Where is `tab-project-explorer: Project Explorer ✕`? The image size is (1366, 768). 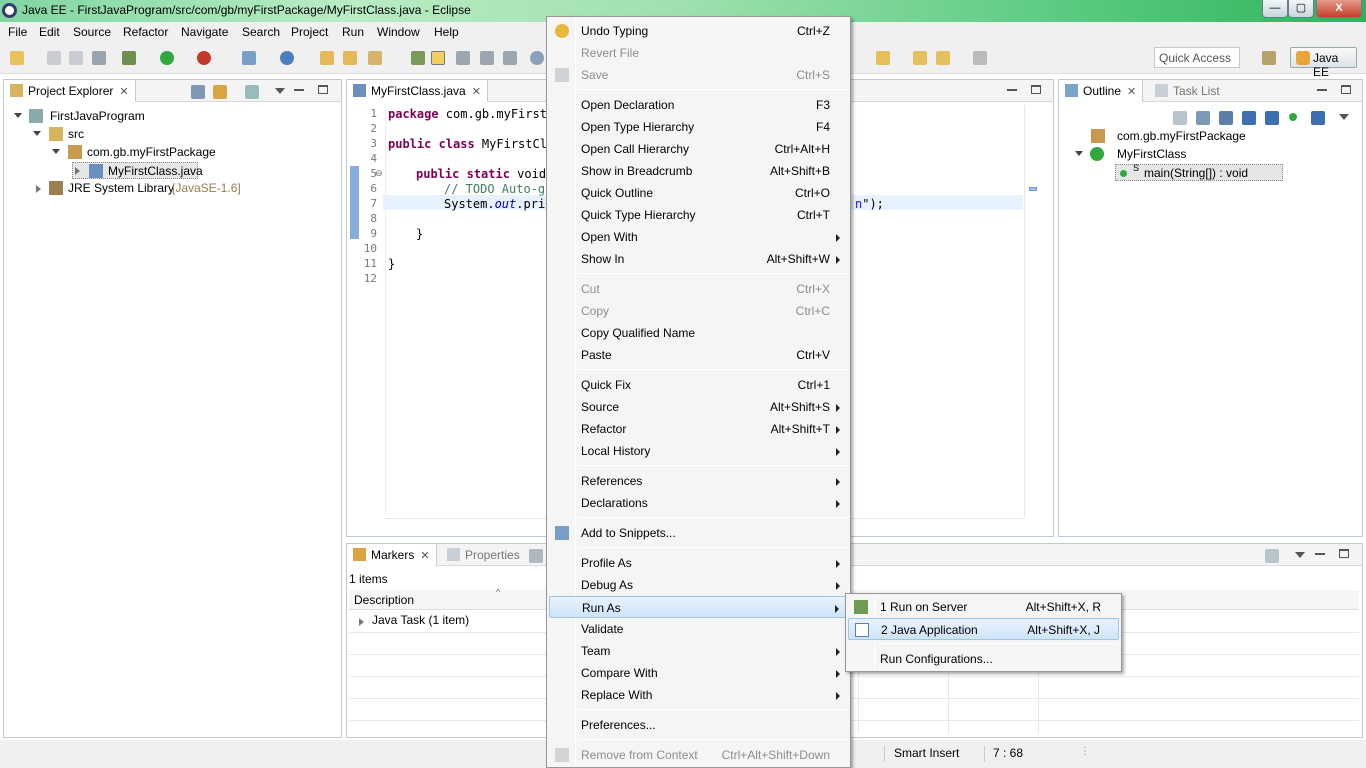 tab-project-explorer: Project Explorer ✕ is located at coordinates (70, 91).